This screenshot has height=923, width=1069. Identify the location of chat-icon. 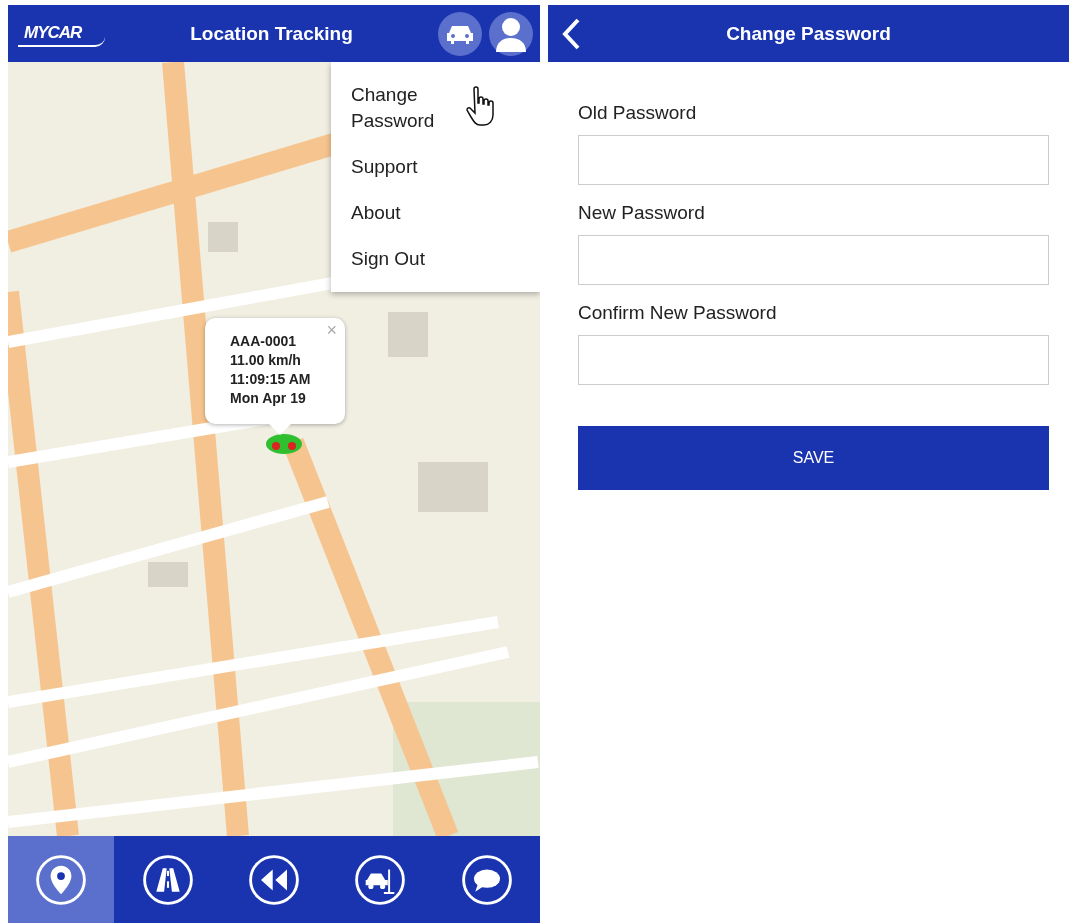
(486, 879).